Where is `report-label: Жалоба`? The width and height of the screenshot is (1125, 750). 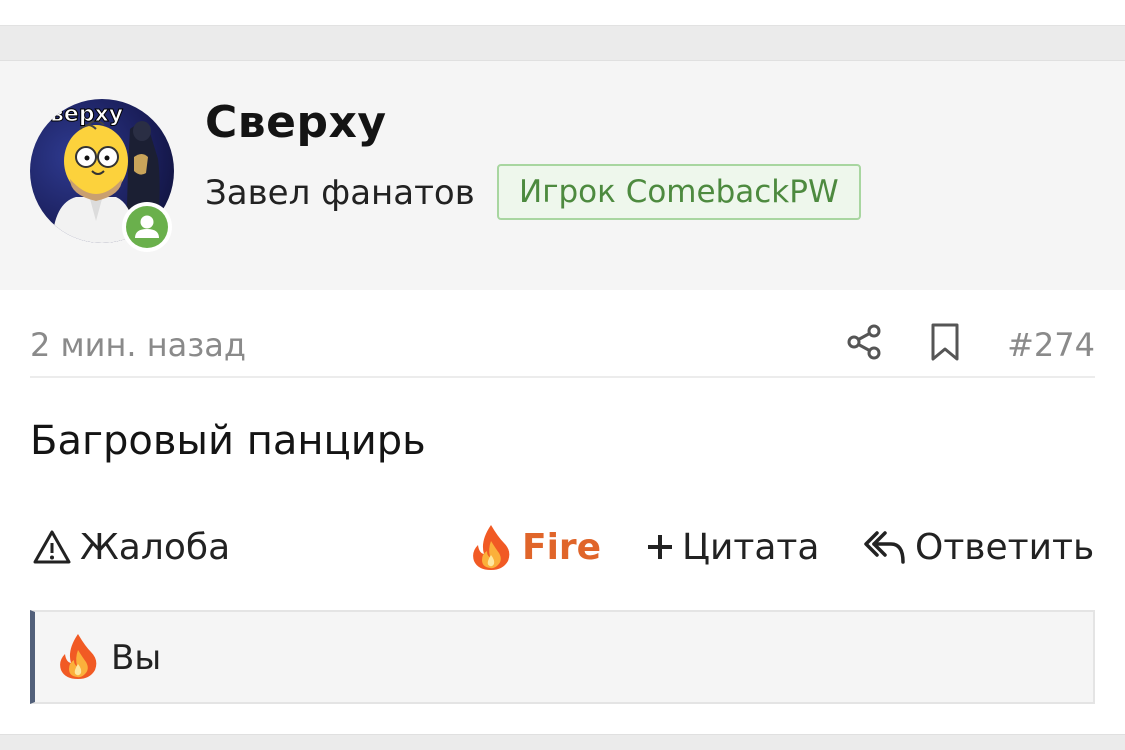
report-label: Жалоба is located at coordinates (155, 547).